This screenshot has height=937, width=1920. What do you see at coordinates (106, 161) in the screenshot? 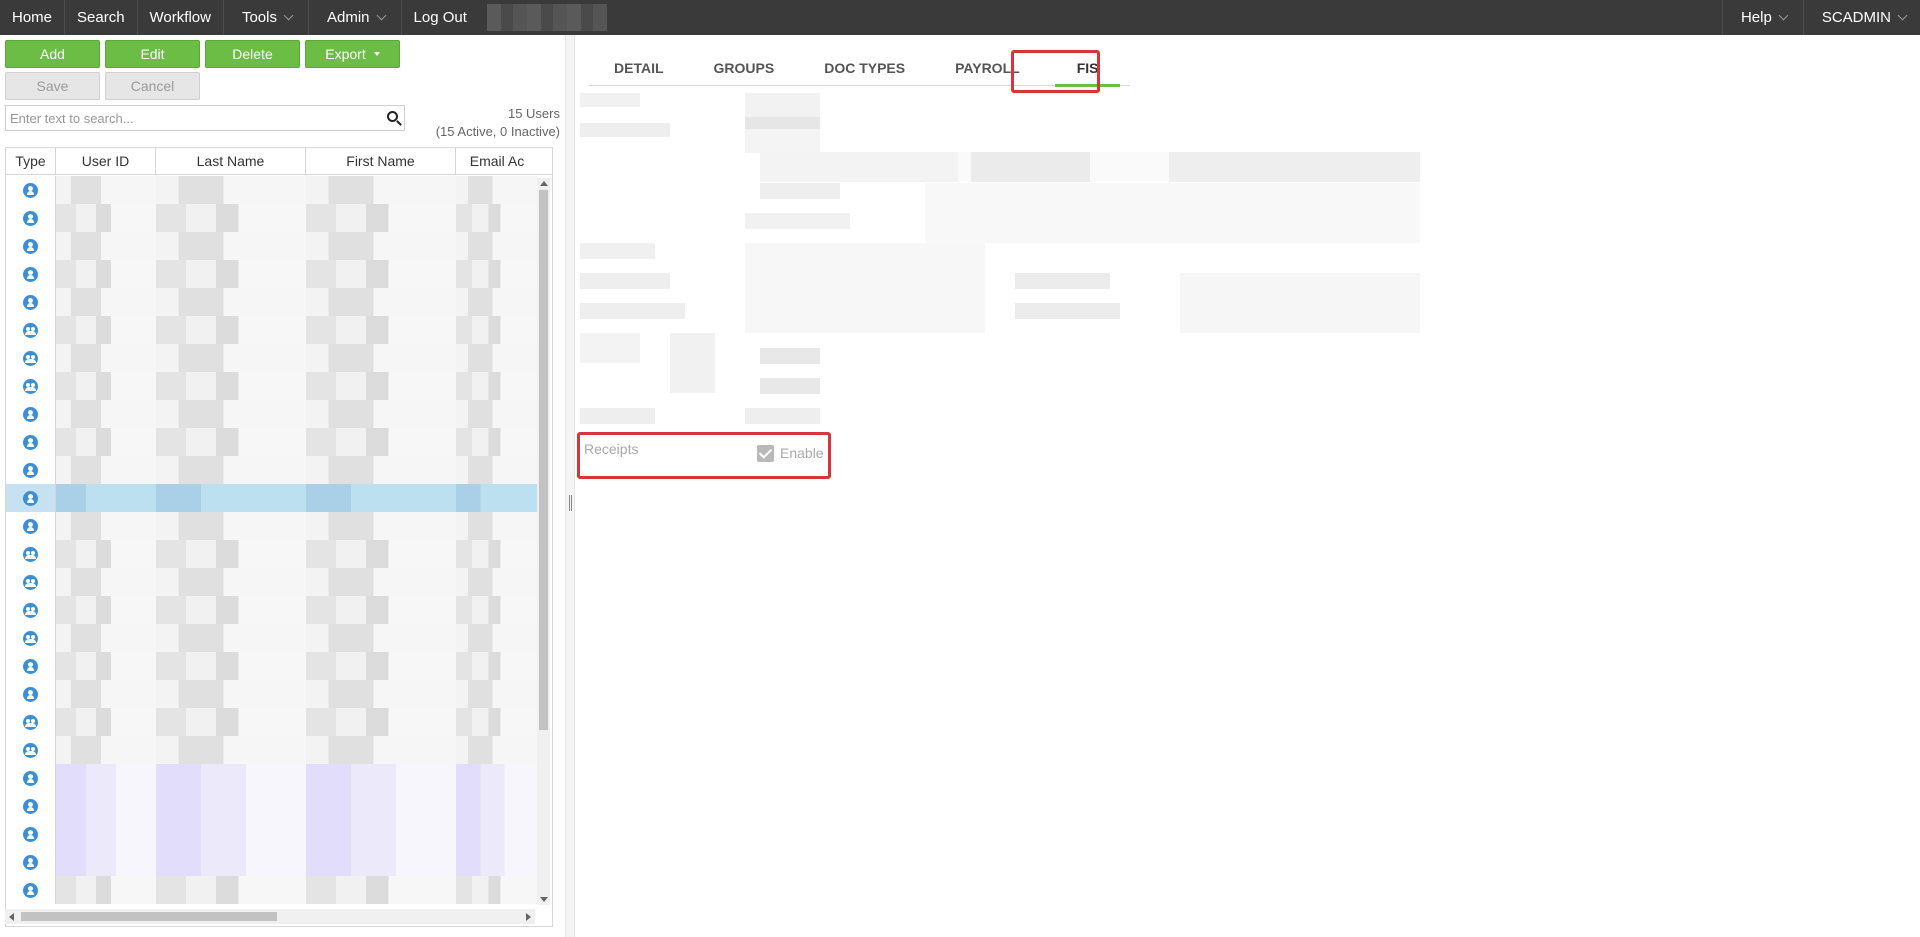
I see `column-header-user-id: User ID` at bounding box center [106, 161].